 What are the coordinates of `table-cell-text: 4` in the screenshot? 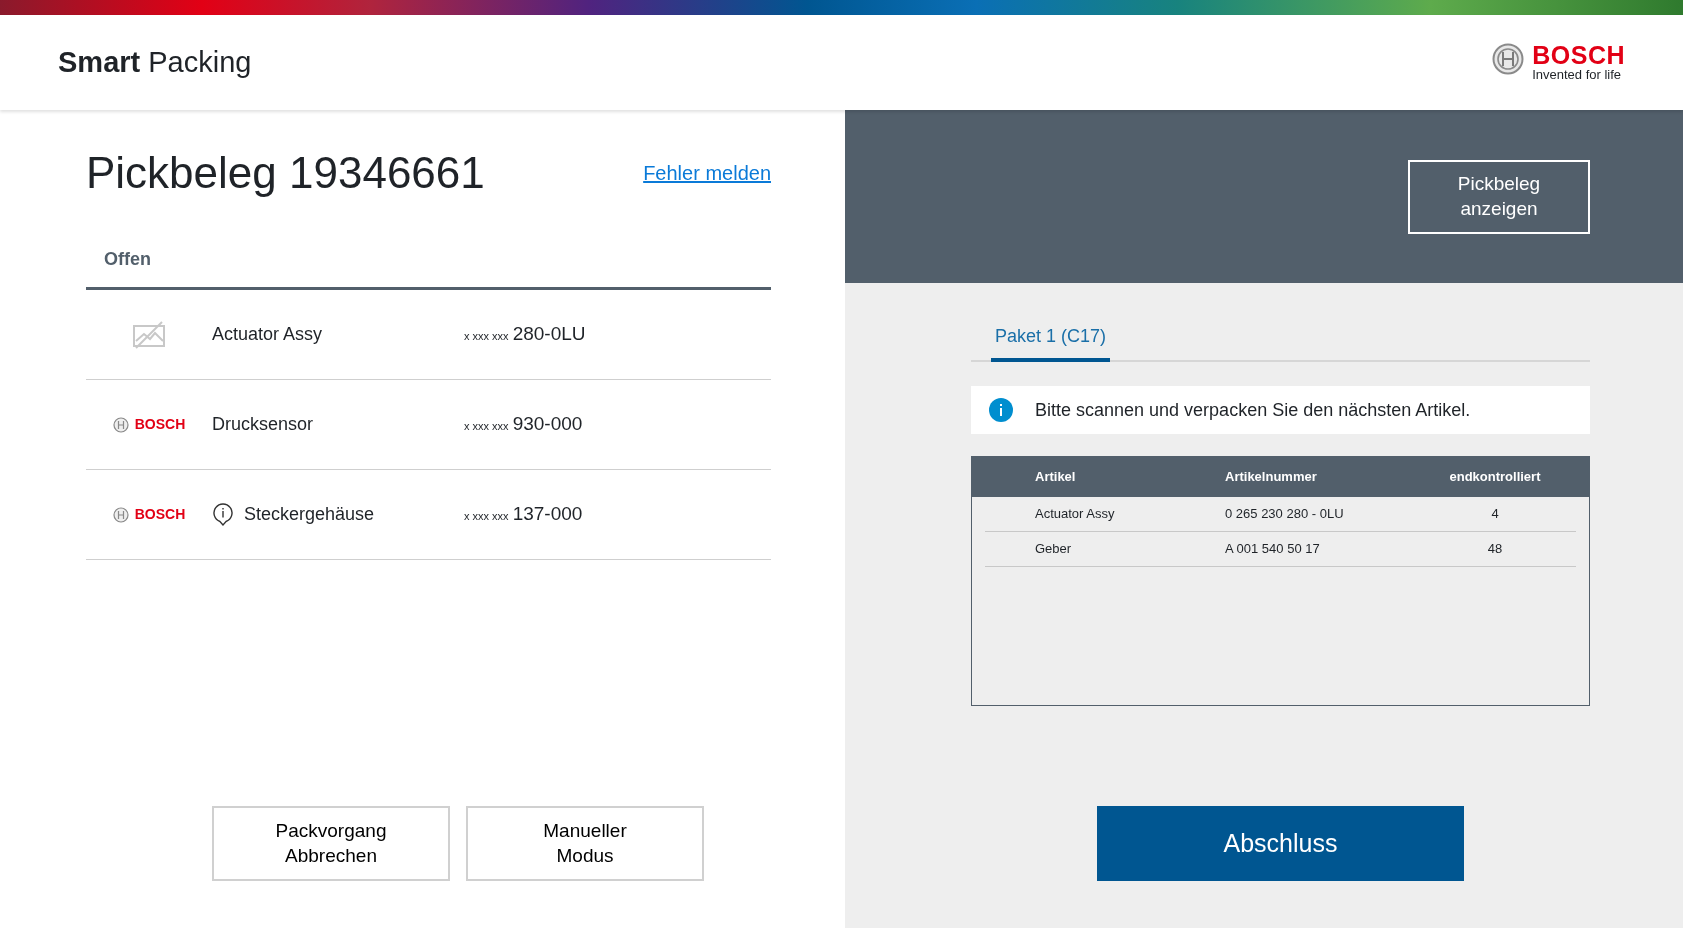 It's located at (1495, 514).